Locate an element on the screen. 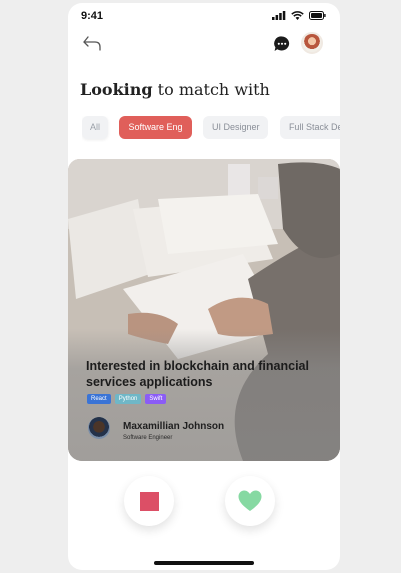  back-icon is located at coordinates (94, 44).